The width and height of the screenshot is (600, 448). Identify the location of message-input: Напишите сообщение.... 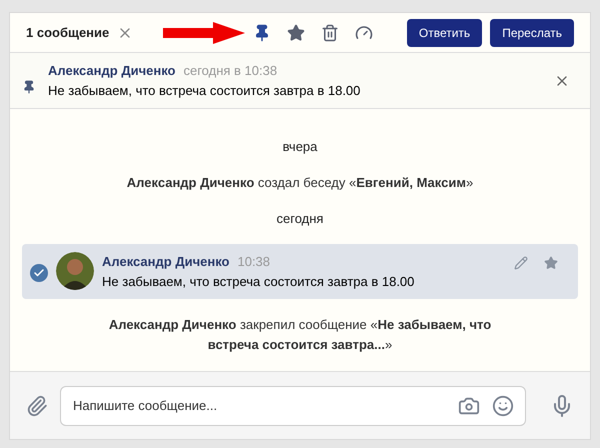
(293, 406).